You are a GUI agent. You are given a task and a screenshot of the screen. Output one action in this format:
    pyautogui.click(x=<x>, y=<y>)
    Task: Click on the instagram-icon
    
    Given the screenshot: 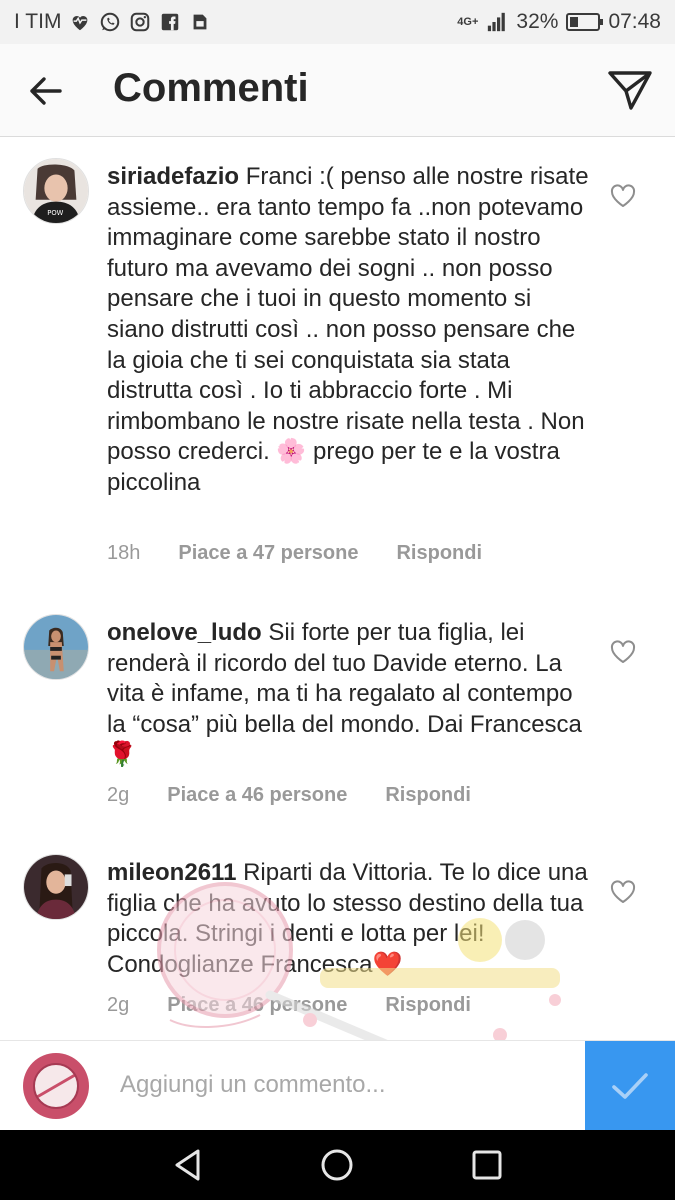 What is the action you would take?
    pyautogui.click(x=140, y=22)
    